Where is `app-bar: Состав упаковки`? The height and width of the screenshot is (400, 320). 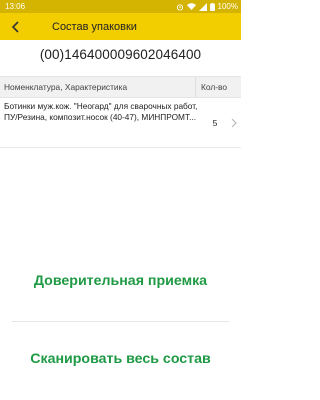
app-bar: Состав упаковки is located at coordinates (120, 26).